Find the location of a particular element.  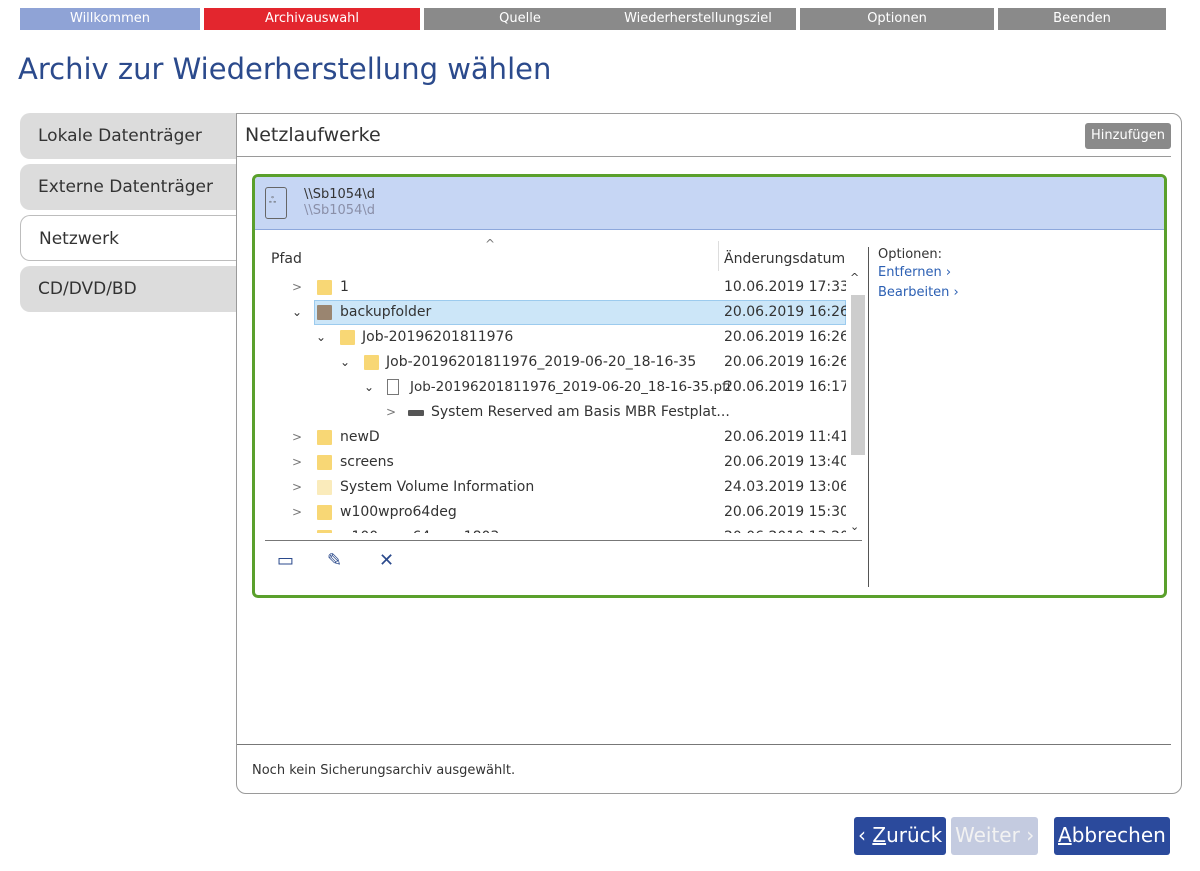

back-prefix: ‹ is located at coordinates (865, 835).